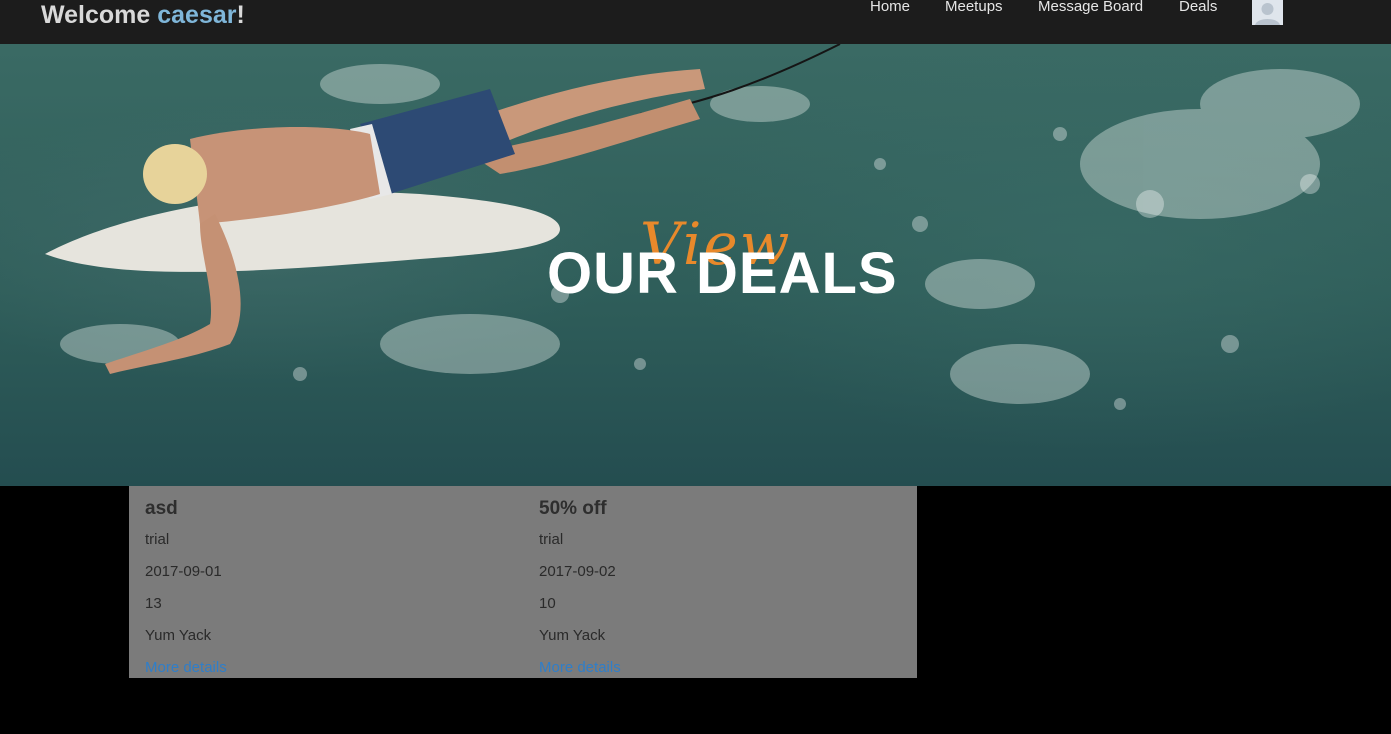 This screenshot has height=734, width=1391. I want to click on deal-date: 2017-09-01, so click(183, 571).